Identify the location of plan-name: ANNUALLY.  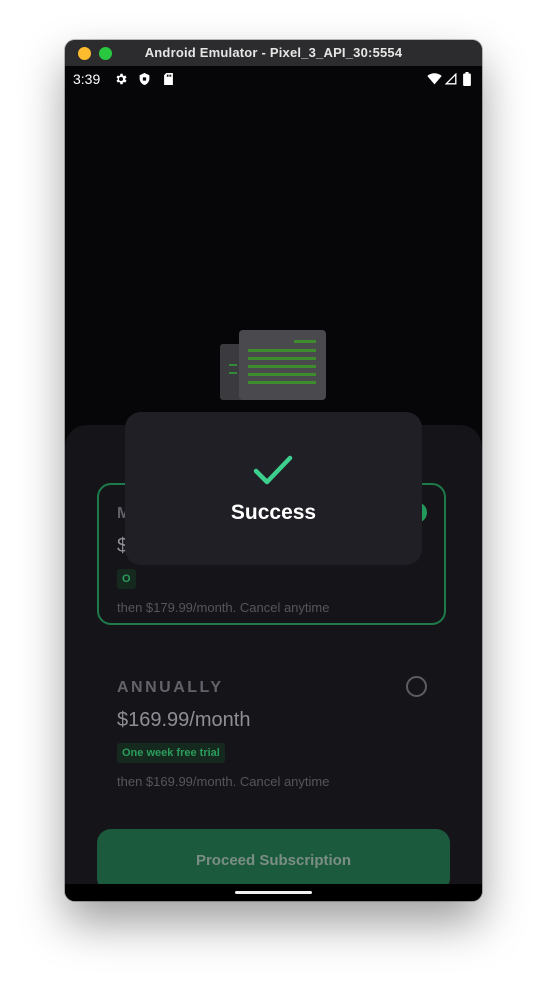
(170, 687).